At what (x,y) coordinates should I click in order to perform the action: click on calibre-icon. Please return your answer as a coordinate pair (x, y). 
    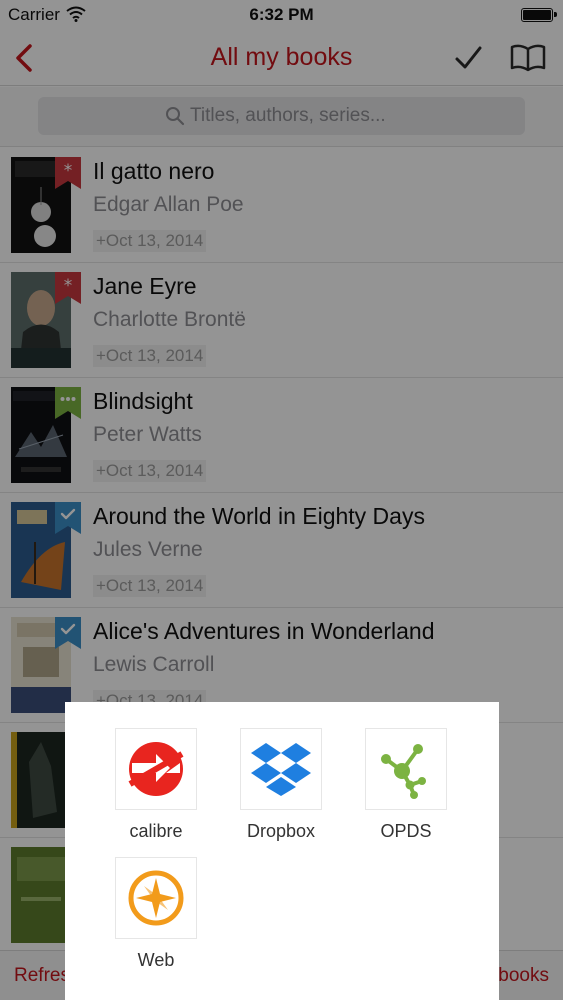
    Looking at the image, I should click on (156, 769).